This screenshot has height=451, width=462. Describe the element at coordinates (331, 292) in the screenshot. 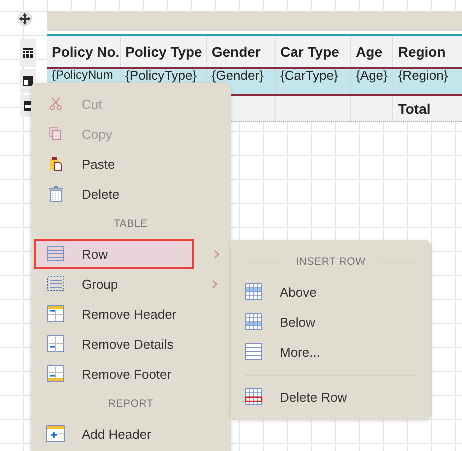

I see `menu-item: Above` at that location.